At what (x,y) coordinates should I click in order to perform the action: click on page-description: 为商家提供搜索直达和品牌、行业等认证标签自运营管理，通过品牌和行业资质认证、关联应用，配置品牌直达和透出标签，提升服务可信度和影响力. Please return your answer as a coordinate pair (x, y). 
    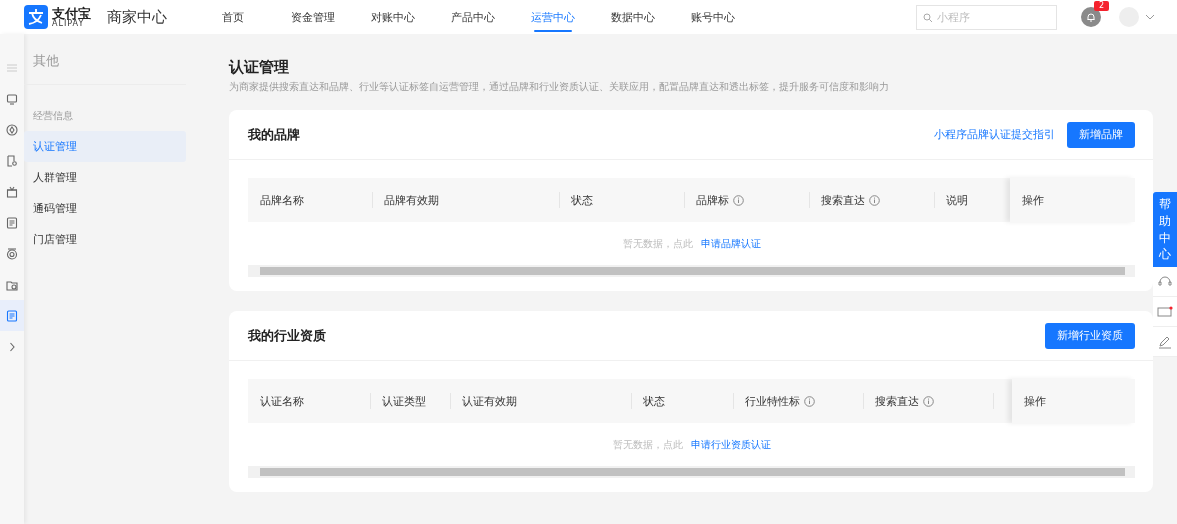
    Looking at the image, I should click on (559, 87).